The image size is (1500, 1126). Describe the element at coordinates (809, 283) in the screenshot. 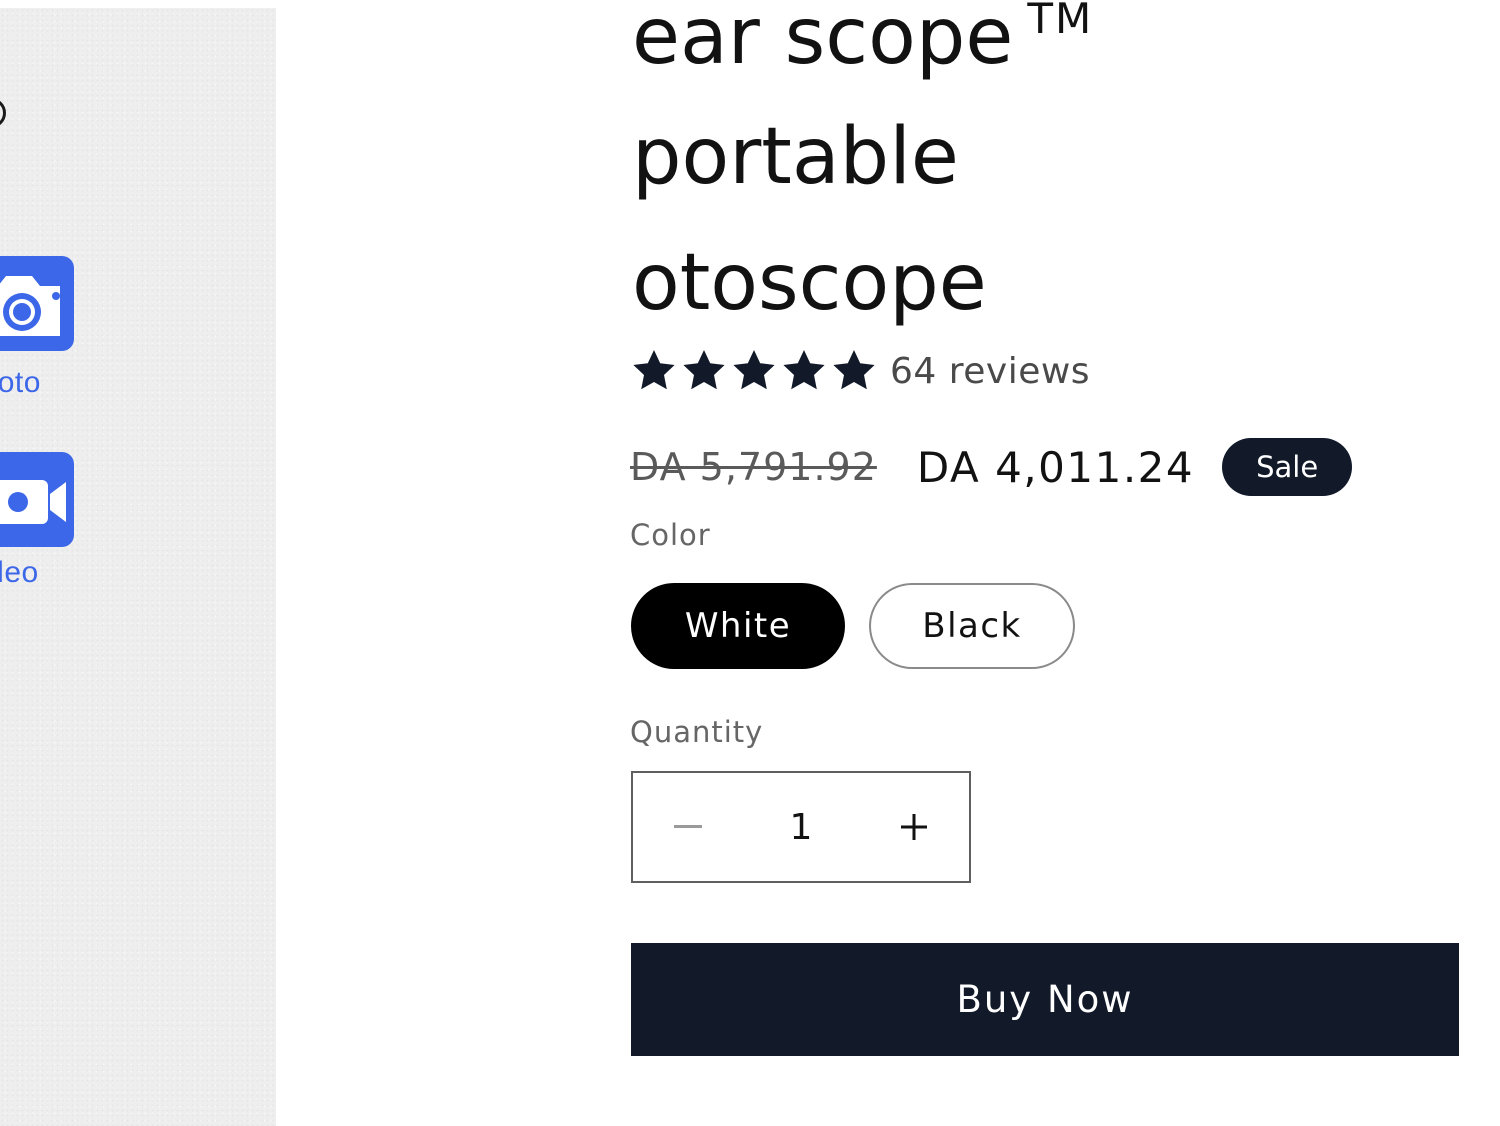

I see `product-title-line-3: otoscope` at that location.